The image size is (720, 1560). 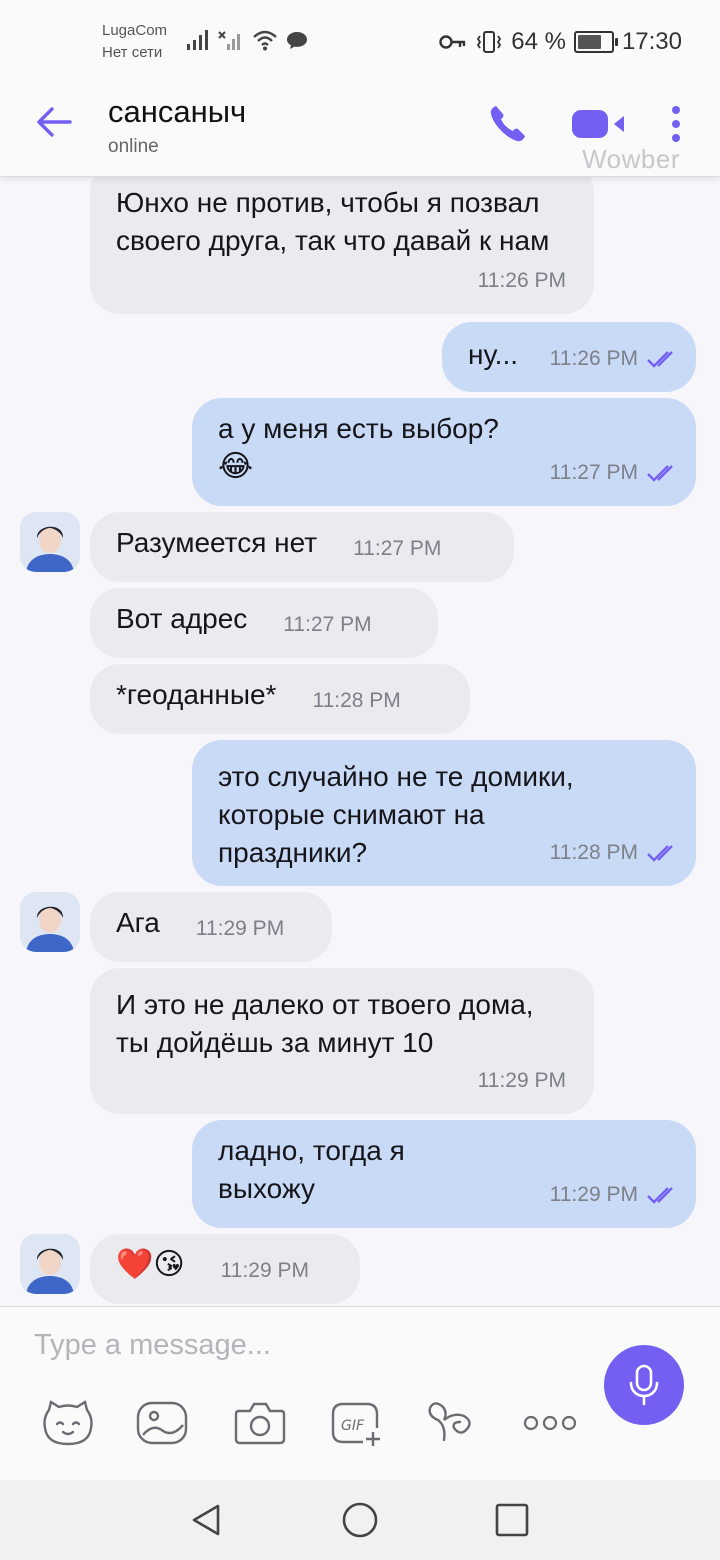 I want to click on carrier-info: LugaCom Нет сети, so click(x=134, y=42).